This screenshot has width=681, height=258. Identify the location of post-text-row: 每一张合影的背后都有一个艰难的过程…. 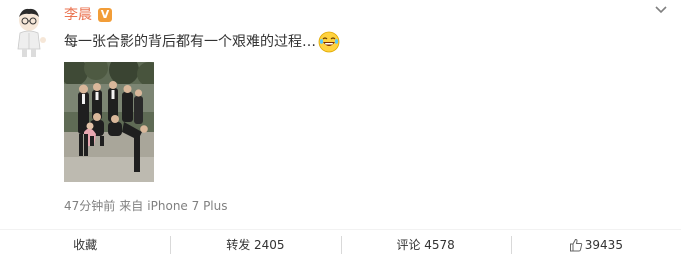
(202, 42).